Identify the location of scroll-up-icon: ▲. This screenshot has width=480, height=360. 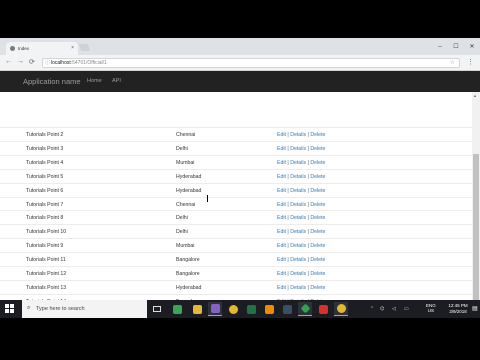
(475, 95).